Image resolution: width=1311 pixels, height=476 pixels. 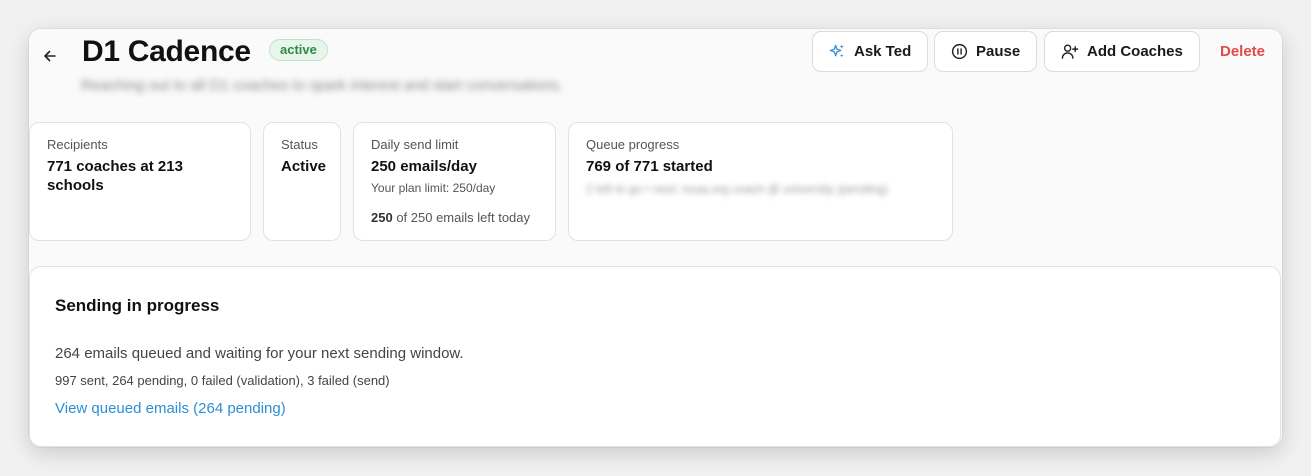 I want to click on queue-value: 769 of 771 started, so click(x=649, y=166).